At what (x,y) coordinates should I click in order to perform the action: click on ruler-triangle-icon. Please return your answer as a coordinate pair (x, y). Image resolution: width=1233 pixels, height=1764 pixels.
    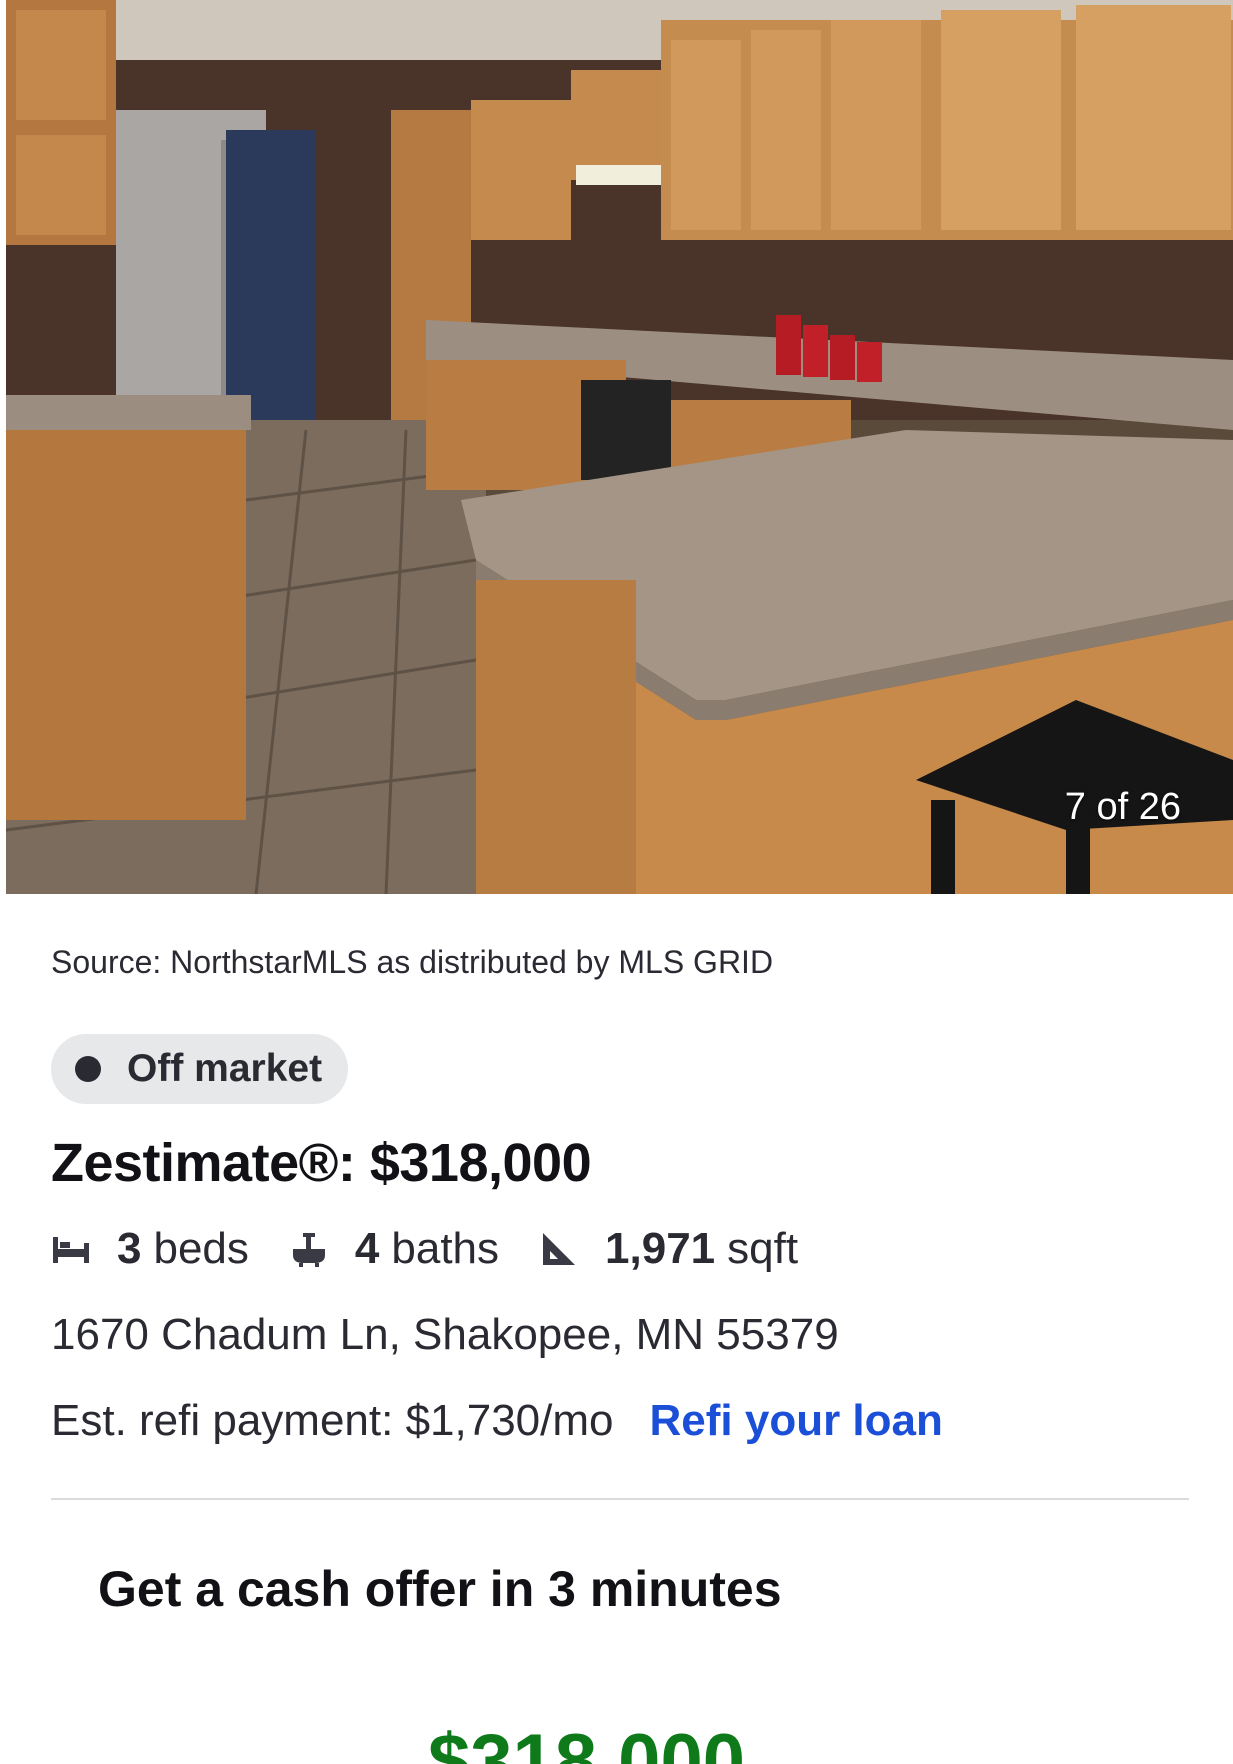
    Looking at the image, I should click on (559, 1249).